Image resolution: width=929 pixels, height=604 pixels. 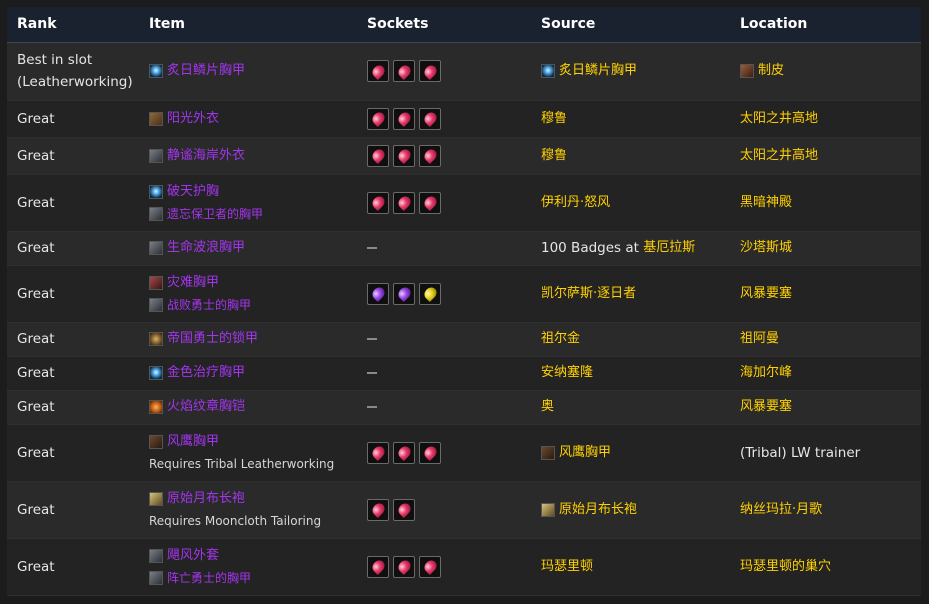 What do you see at coordinates (193, 192) in the screenshot?
I see `item-link: 破天护胸` at bounding box center [193, 192].